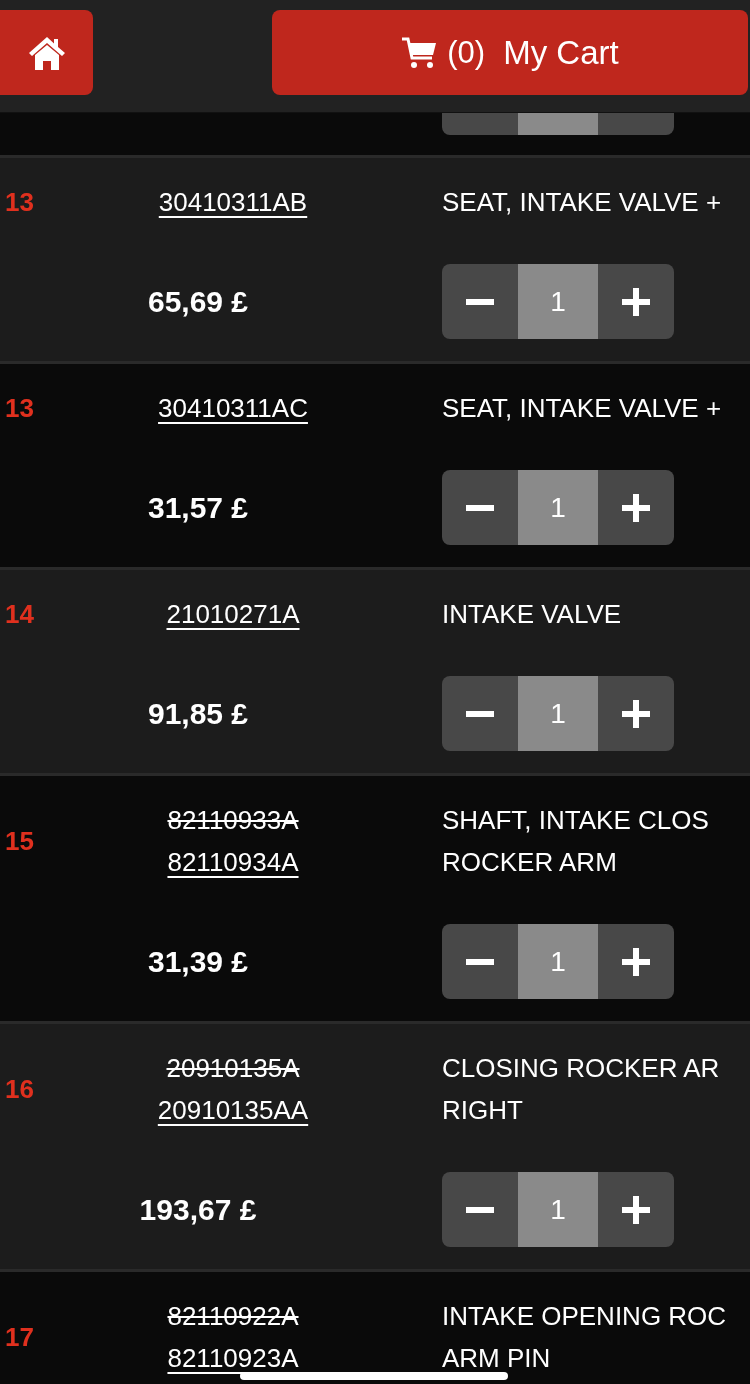 This screenshot has height=1384, width=750. What do you see at coordinates (19, 614) in the screenshot?
I see `item-number: 14` at bounding box center [19, 614].